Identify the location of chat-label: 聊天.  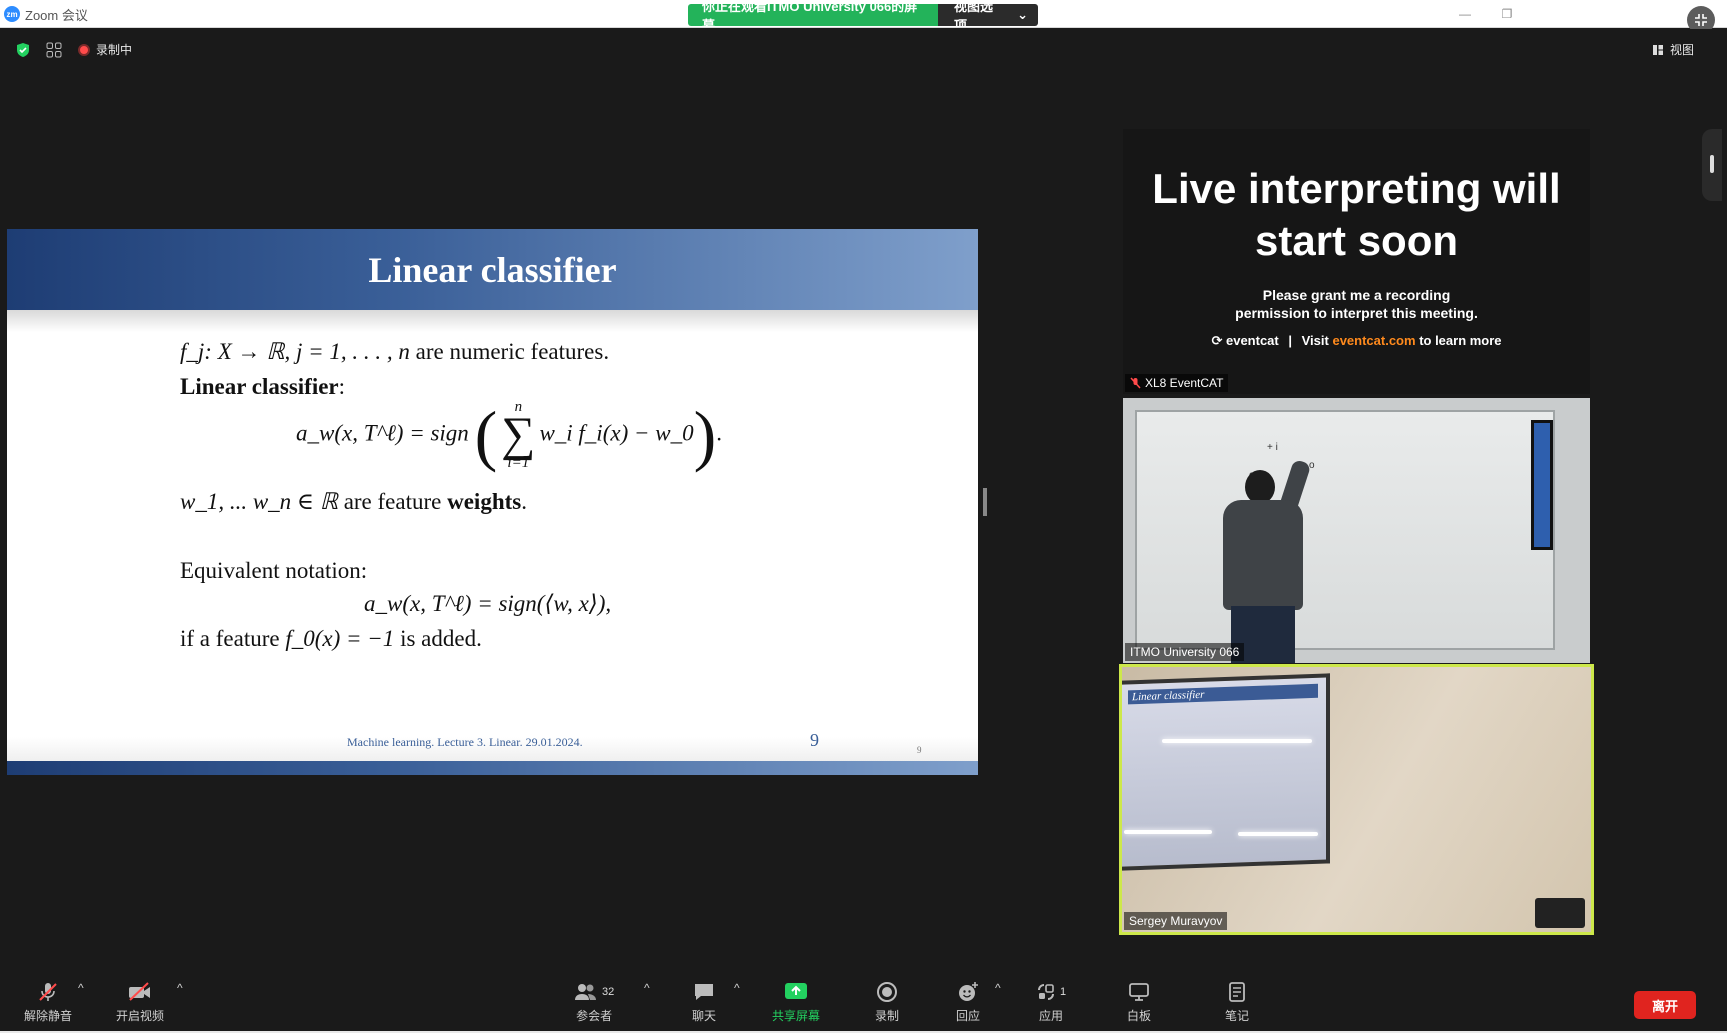
(704, 1016).